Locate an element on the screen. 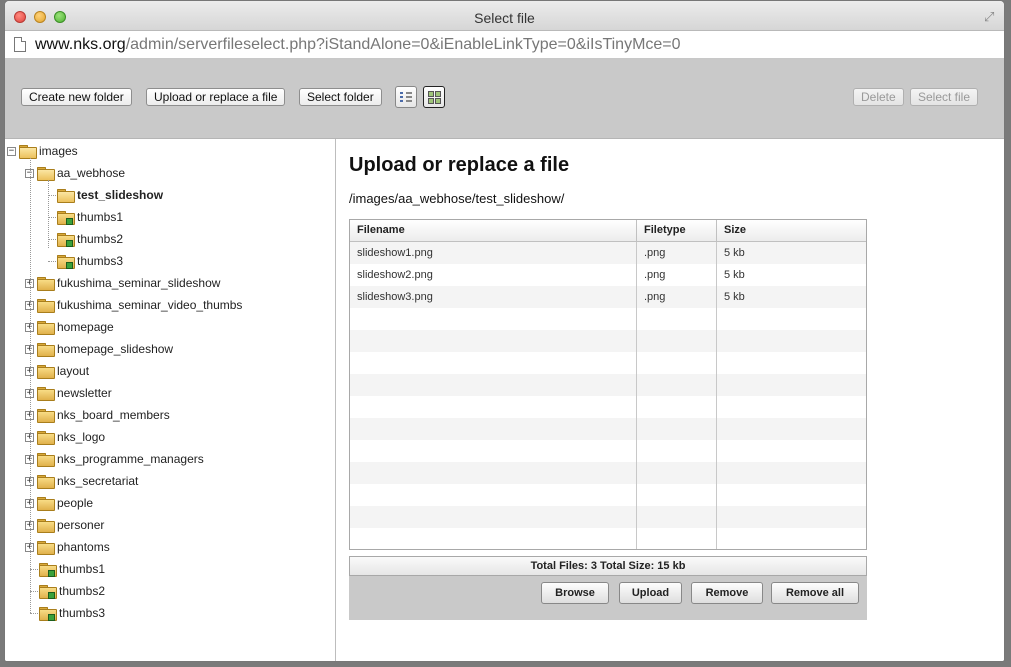 The width and height of the screenshot is (1011, 667). column-size: Size is located at coordinates (791, 230).